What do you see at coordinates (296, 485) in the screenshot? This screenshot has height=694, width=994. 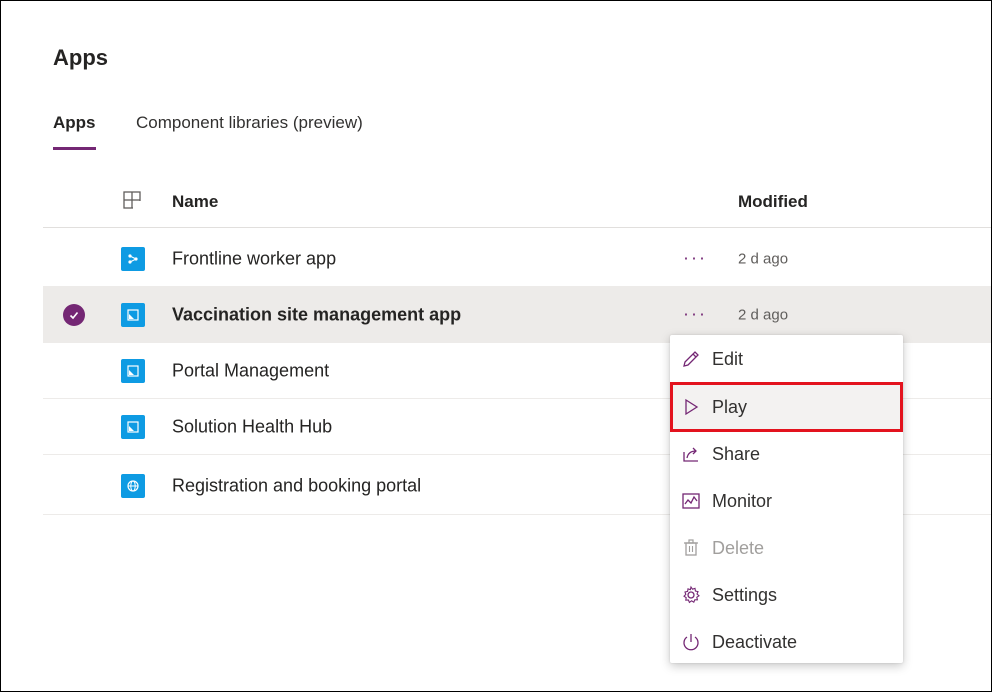 I see `app-name: Registration and booking portal` at bounding box center [296, 485].